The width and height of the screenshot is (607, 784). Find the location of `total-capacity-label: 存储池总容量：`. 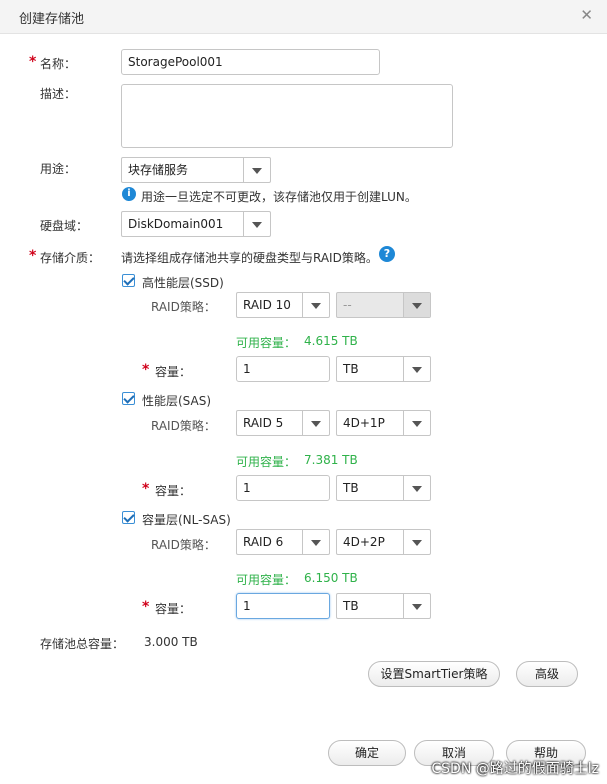

total-capacity-label: 存储池总容量： is located at coordinates (82, 644).